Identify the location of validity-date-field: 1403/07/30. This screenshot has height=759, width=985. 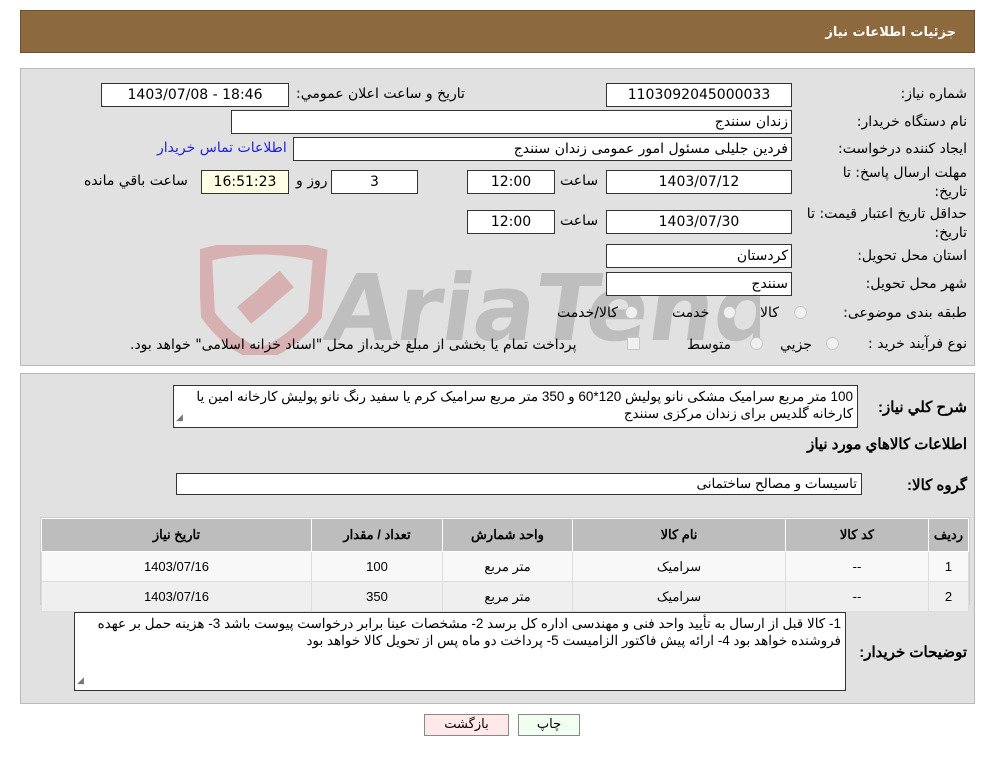
(699, 222).